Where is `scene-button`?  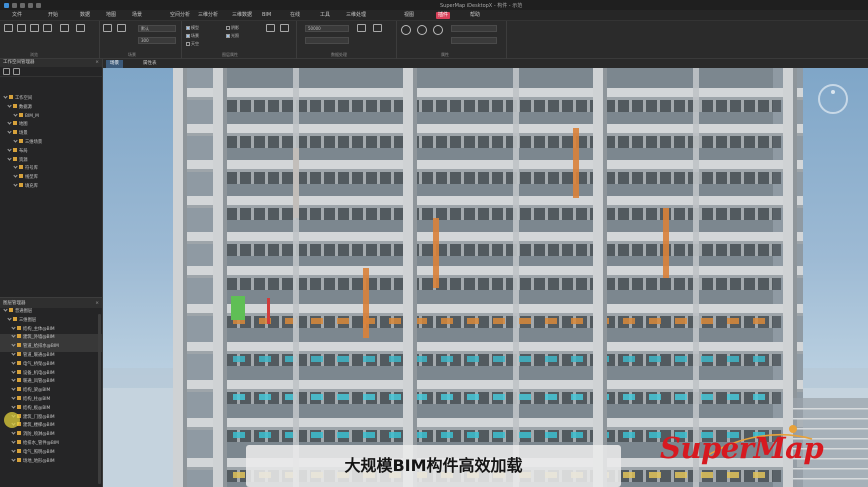
scene-button is located at coordinates (107, 28).